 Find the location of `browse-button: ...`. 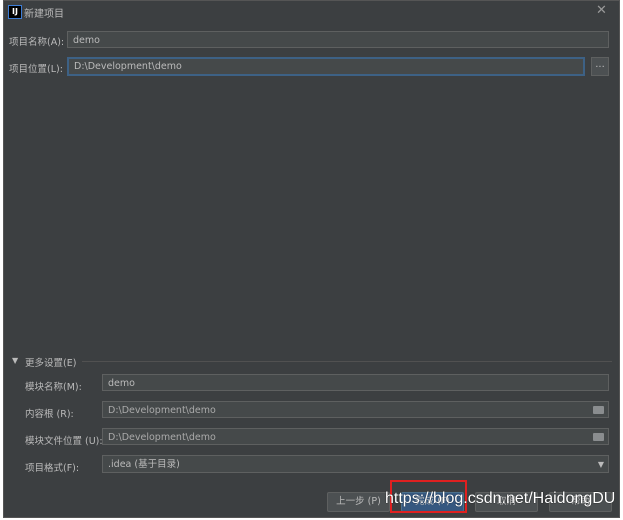

browse-button: ... is located at coordinates (600, 66).